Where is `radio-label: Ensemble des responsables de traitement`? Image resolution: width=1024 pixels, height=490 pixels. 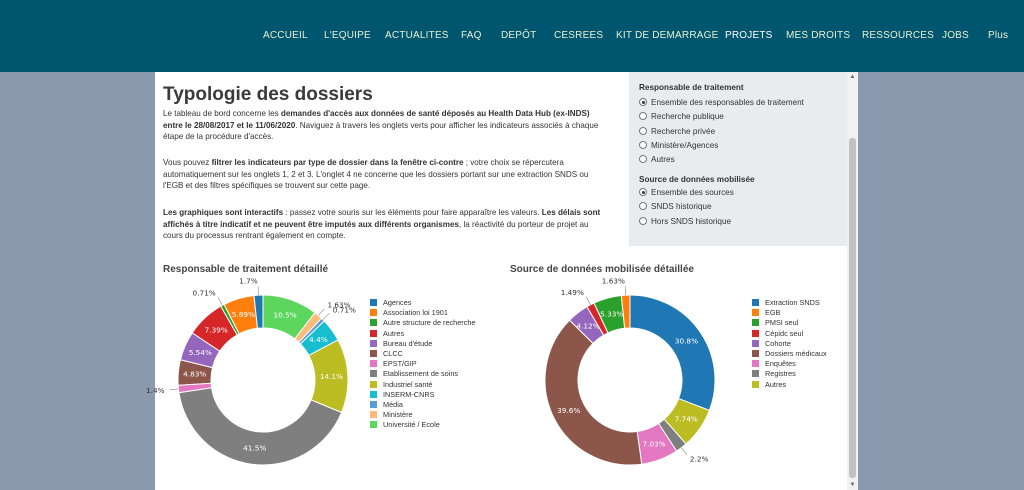 radio-label: Ensemble des responsables de traitement is located at coordinates (727, 102).